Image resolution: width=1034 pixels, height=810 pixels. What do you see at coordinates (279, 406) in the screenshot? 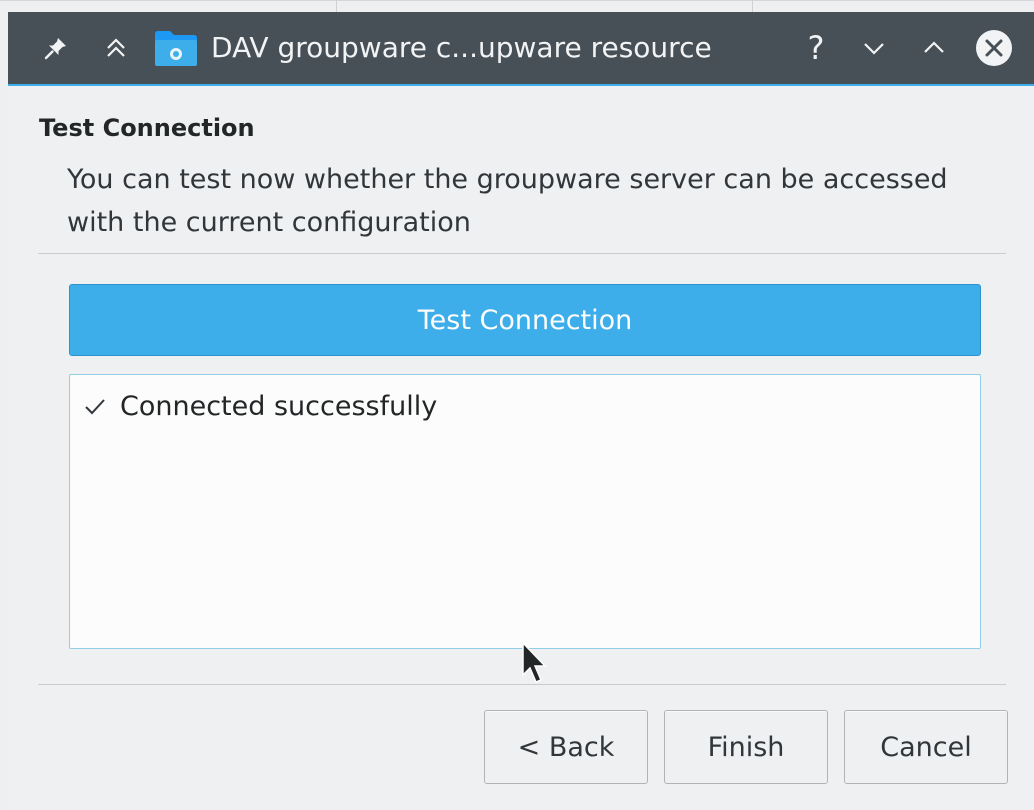
I see `result-text: Connected successfully` at bounding box center [279, 406].